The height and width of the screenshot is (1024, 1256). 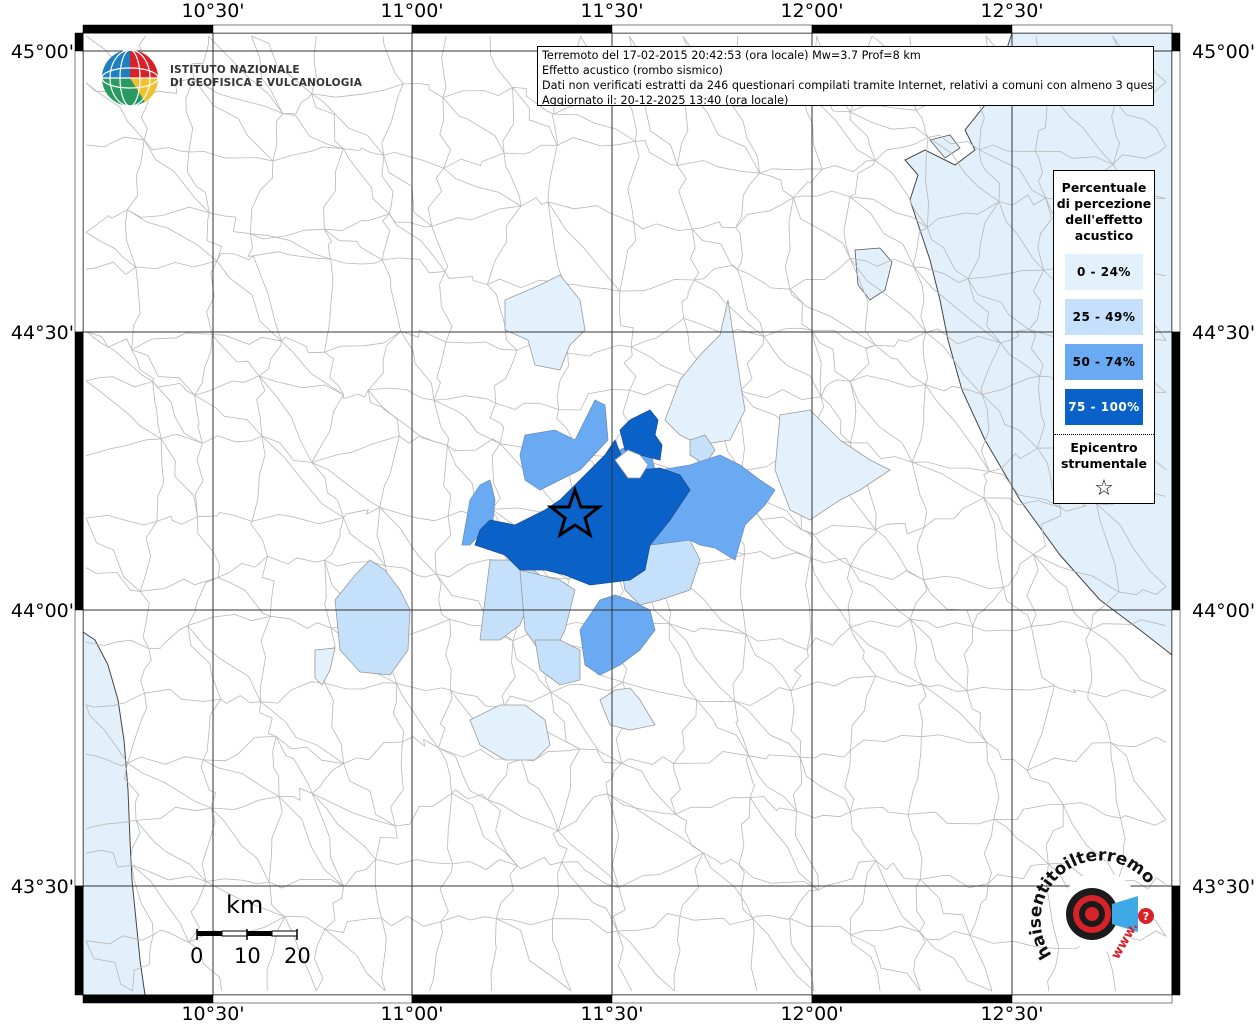 What do you see at coordinates (1104, 488) in the screenshot?
I see `legend-star-icon: ☆` at bounding box center [1104, 488].